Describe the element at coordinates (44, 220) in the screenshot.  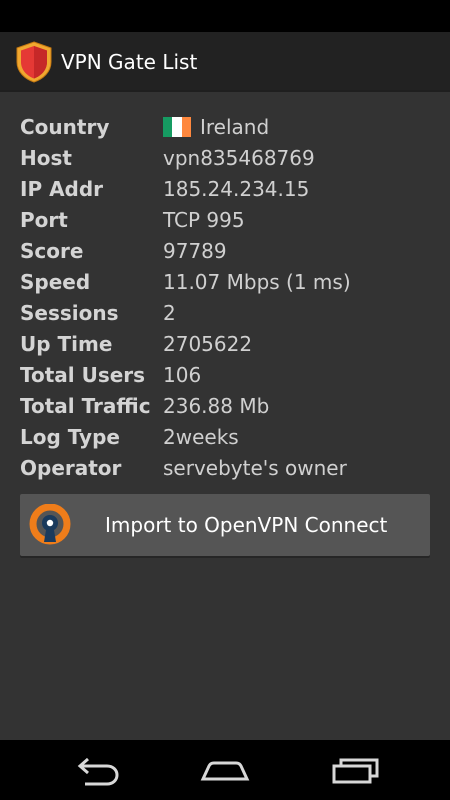
I see `detail-label: Port` at that location.